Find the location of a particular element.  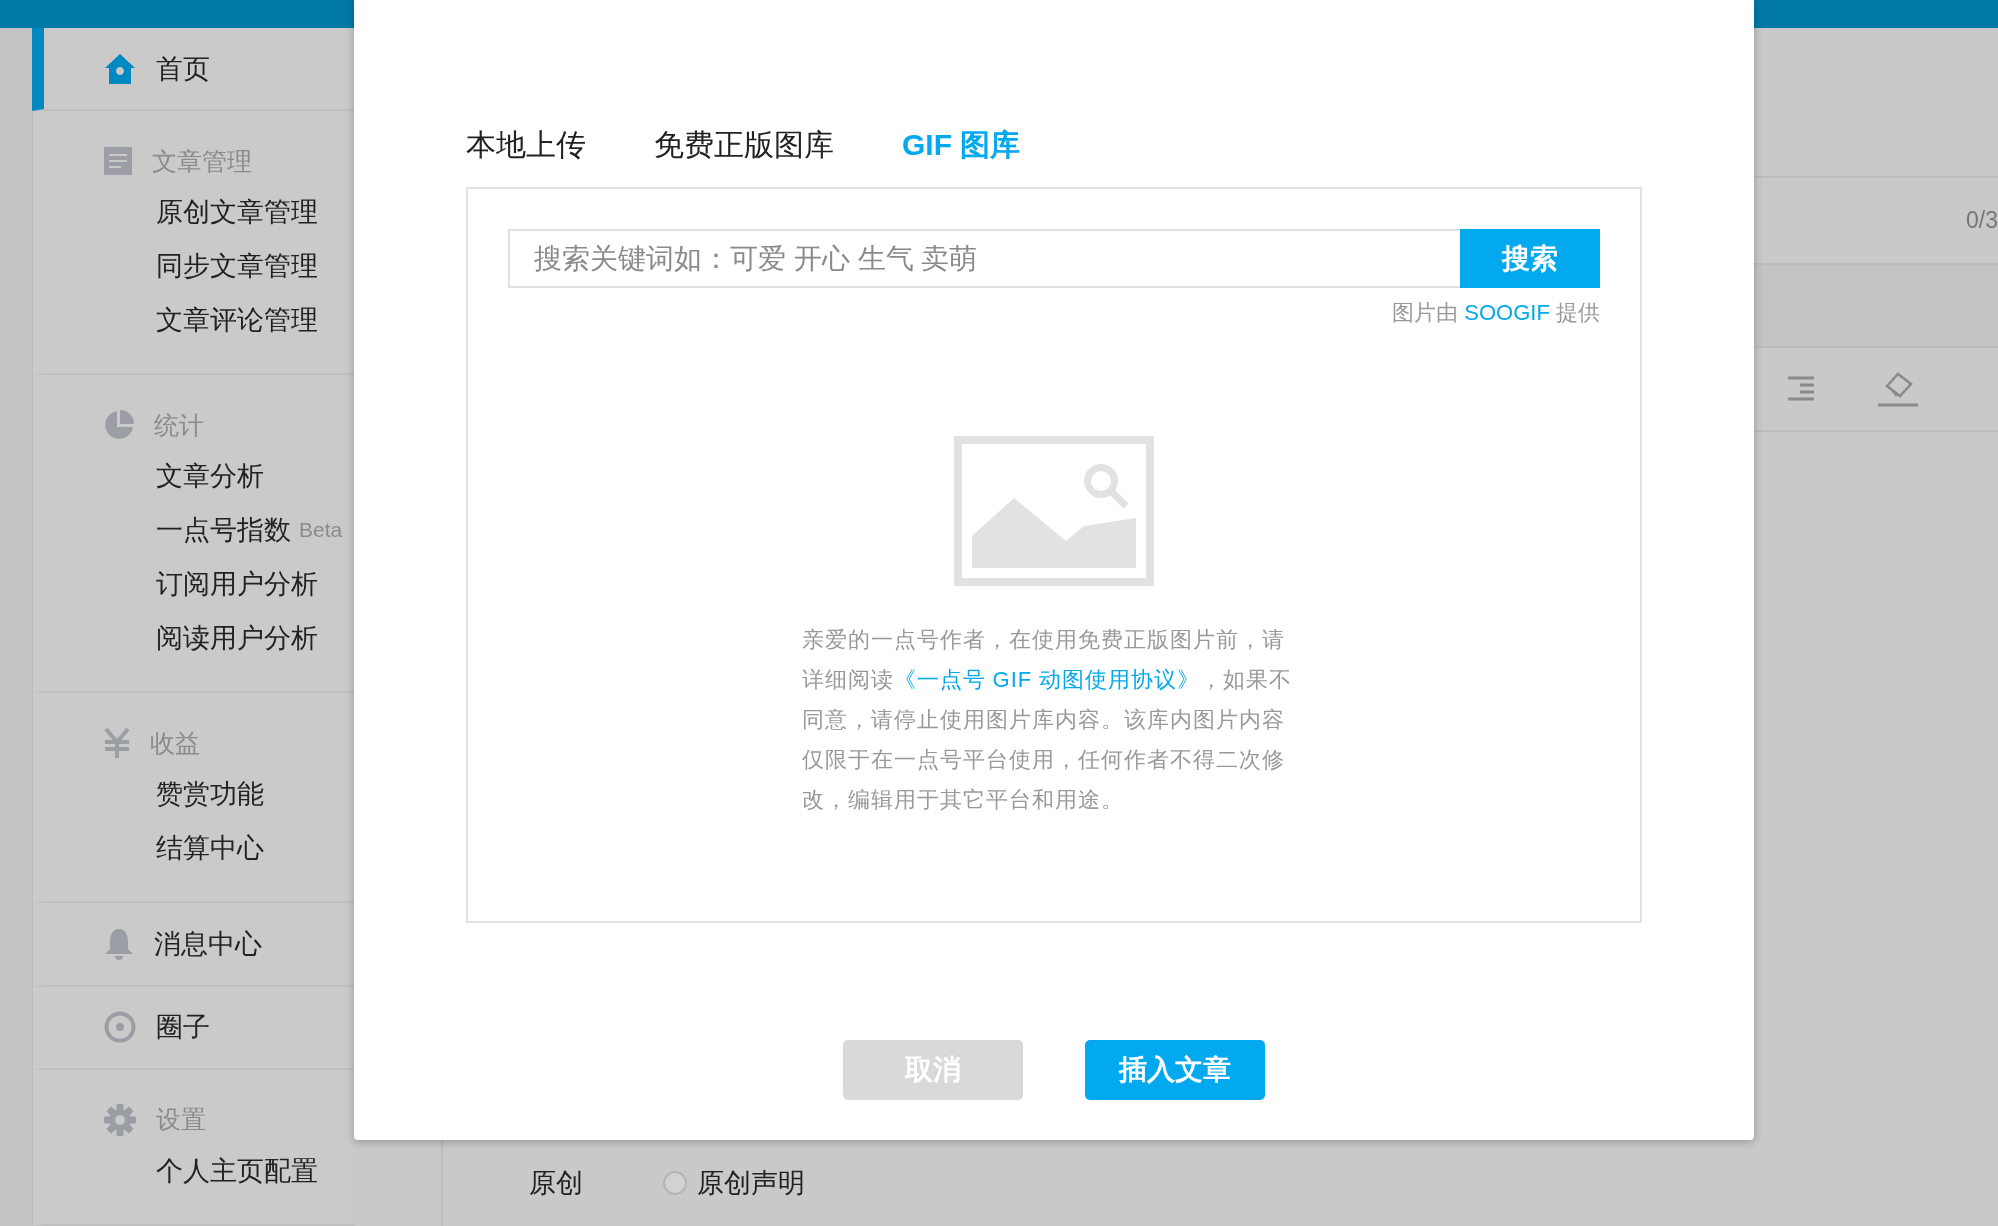

radio-button is located at coordinates (675, 1183).